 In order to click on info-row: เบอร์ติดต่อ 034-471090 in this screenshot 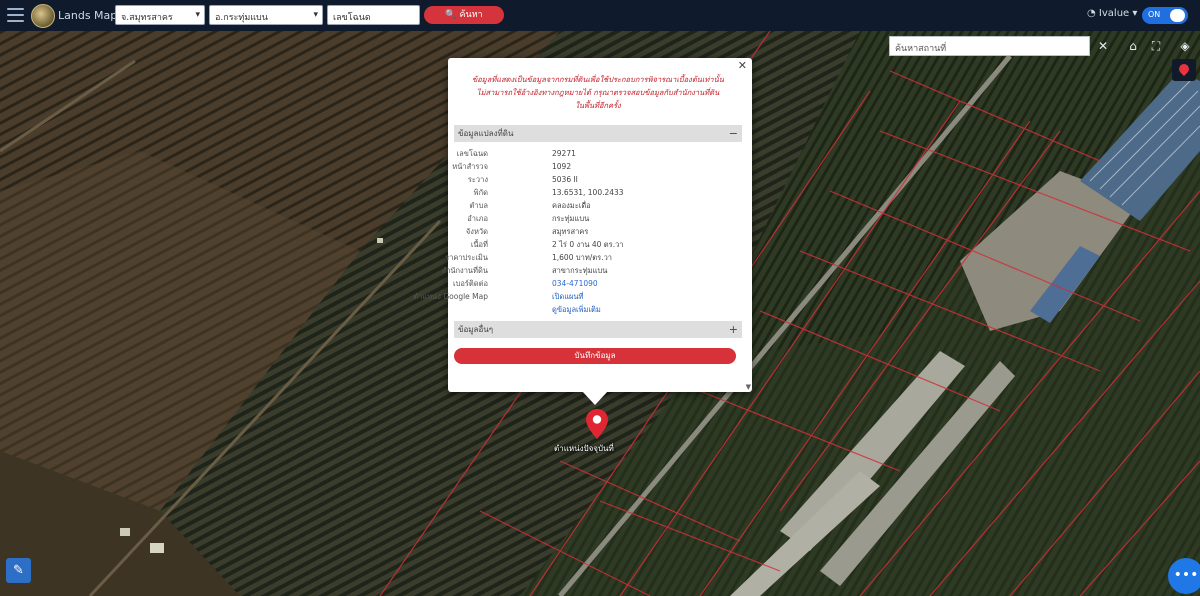, I will do `click(597, 283)`.